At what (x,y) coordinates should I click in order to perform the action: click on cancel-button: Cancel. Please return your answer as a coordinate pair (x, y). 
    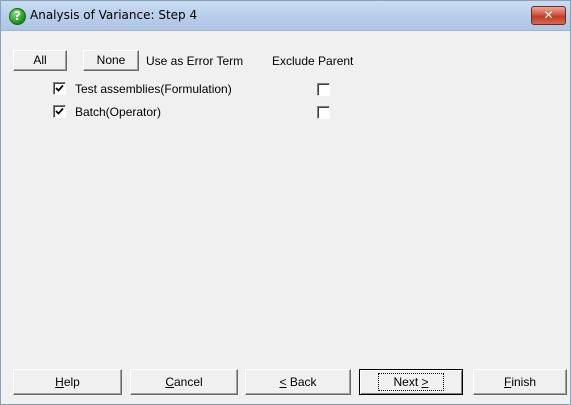
    Looking at the image, I should click on (184, 382).